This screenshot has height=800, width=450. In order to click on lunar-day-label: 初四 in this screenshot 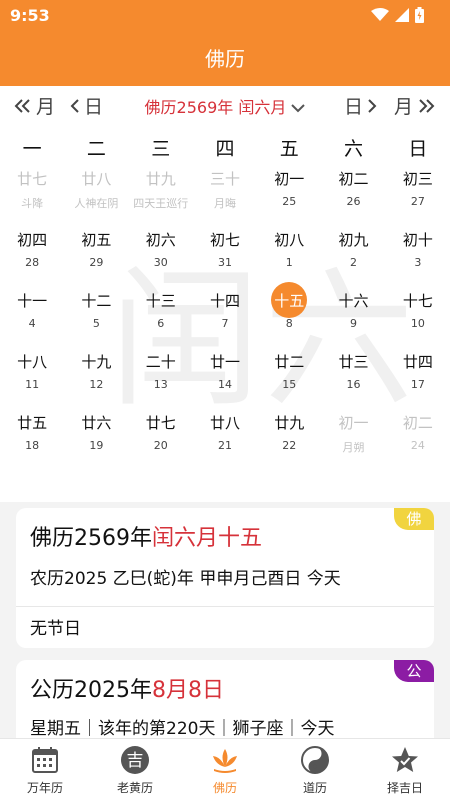, I will do `click(32, 240)`.